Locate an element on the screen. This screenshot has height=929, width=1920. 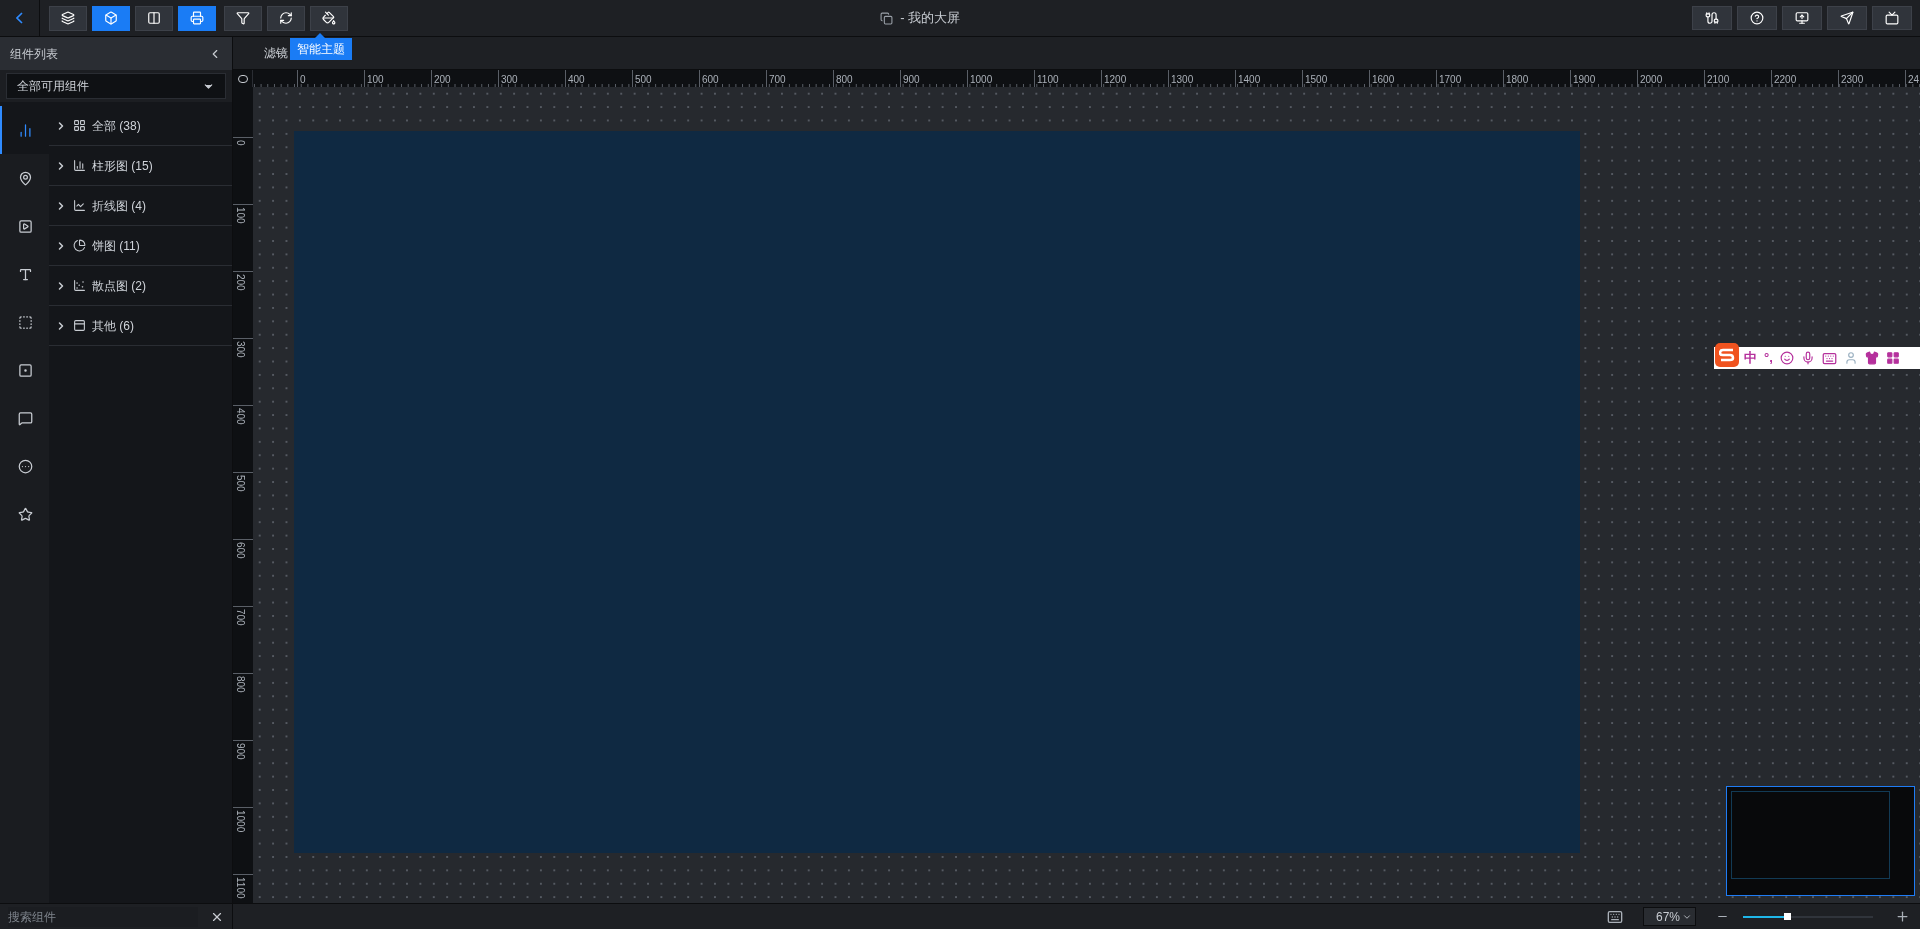
window-title: - 我的大屏 is located at coordinates (930, 18).